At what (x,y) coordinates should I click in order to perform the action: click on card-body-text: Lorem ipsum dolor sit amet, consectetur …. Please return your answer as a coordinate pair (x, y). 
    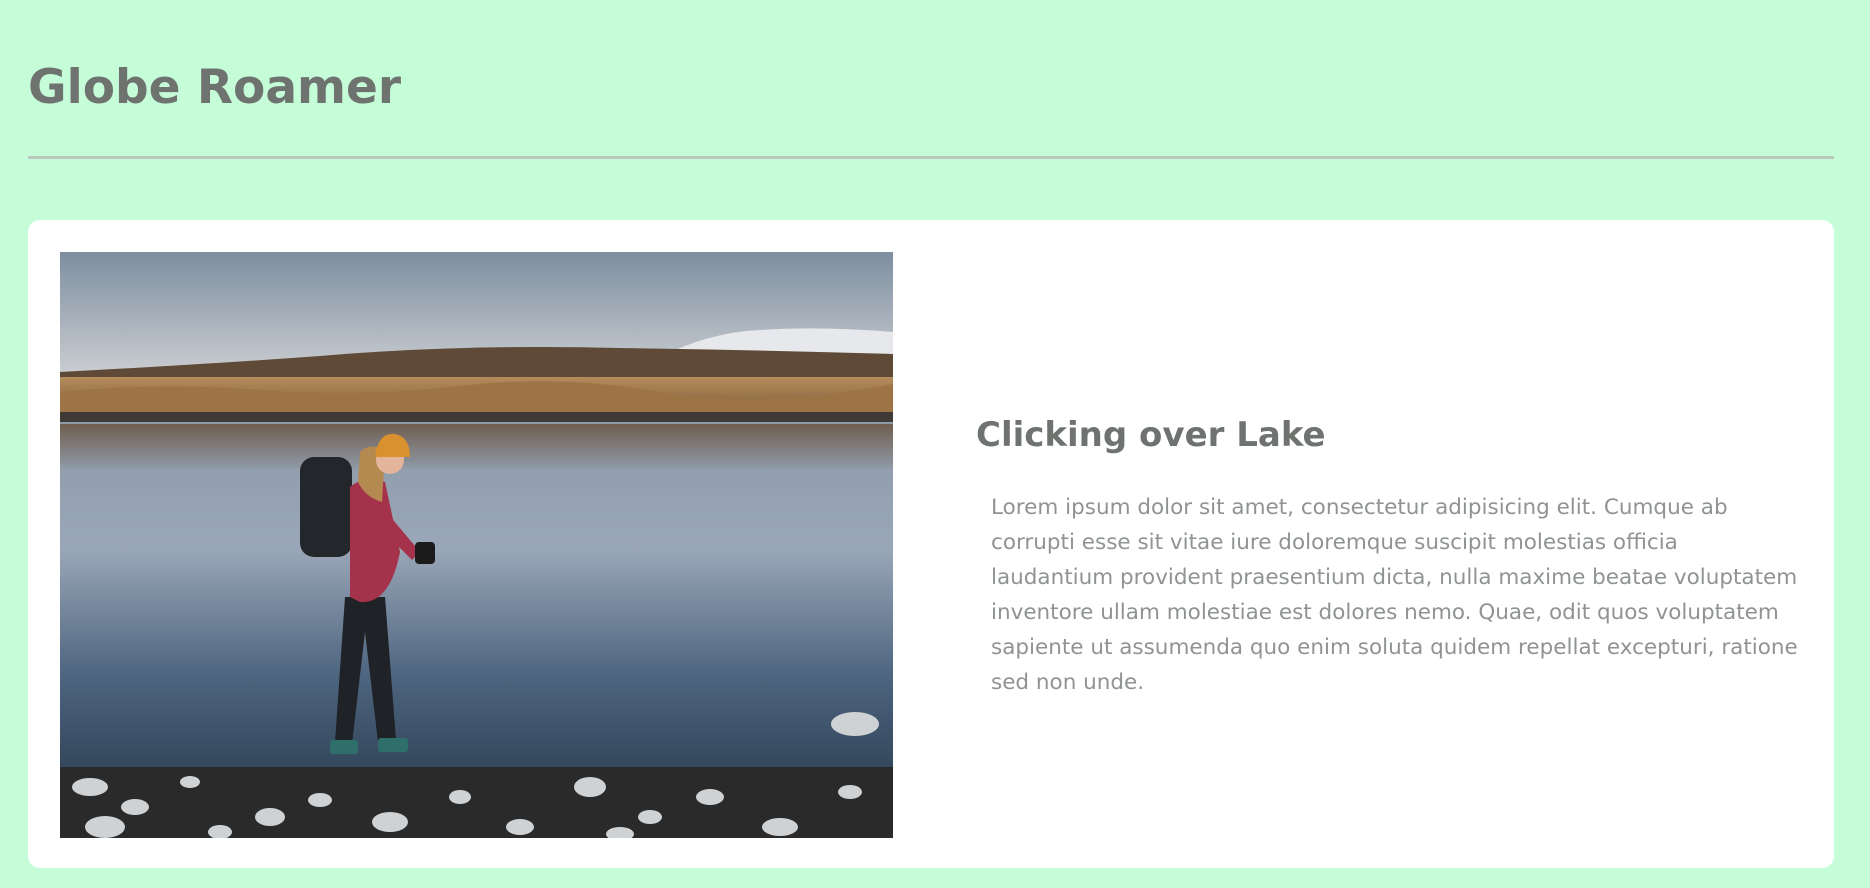
    Looking at the image, I should click on (1394, 595).